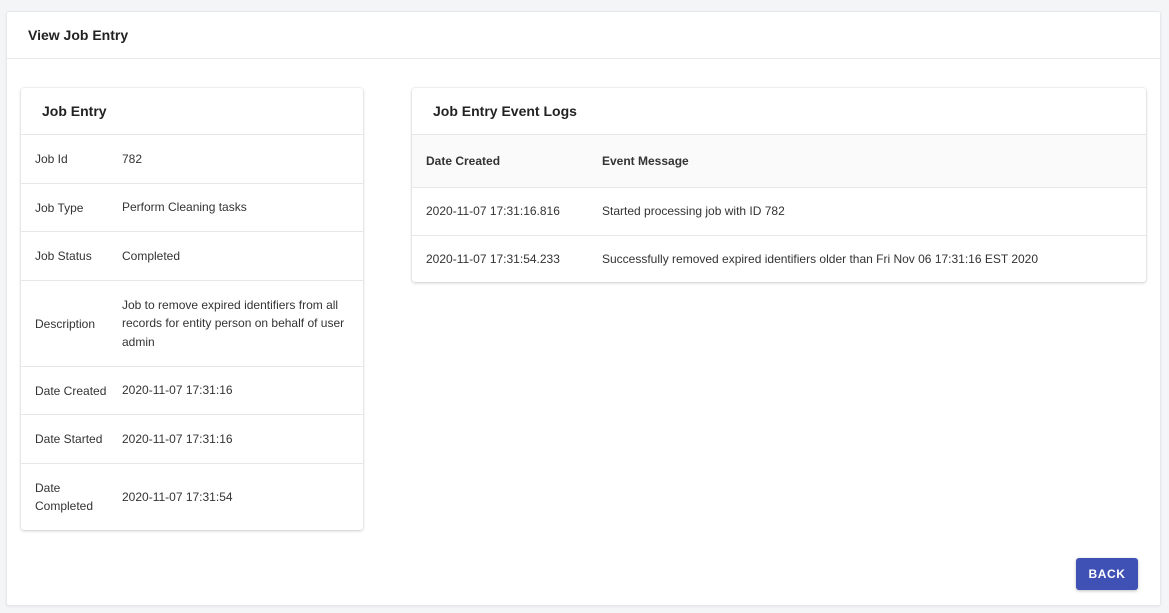  What do you see at coordinates (493, 211) in the screenshot?
I see `log-date-cell: 2020-11-07 17:31:16.816` at bounding box center [493, 211].